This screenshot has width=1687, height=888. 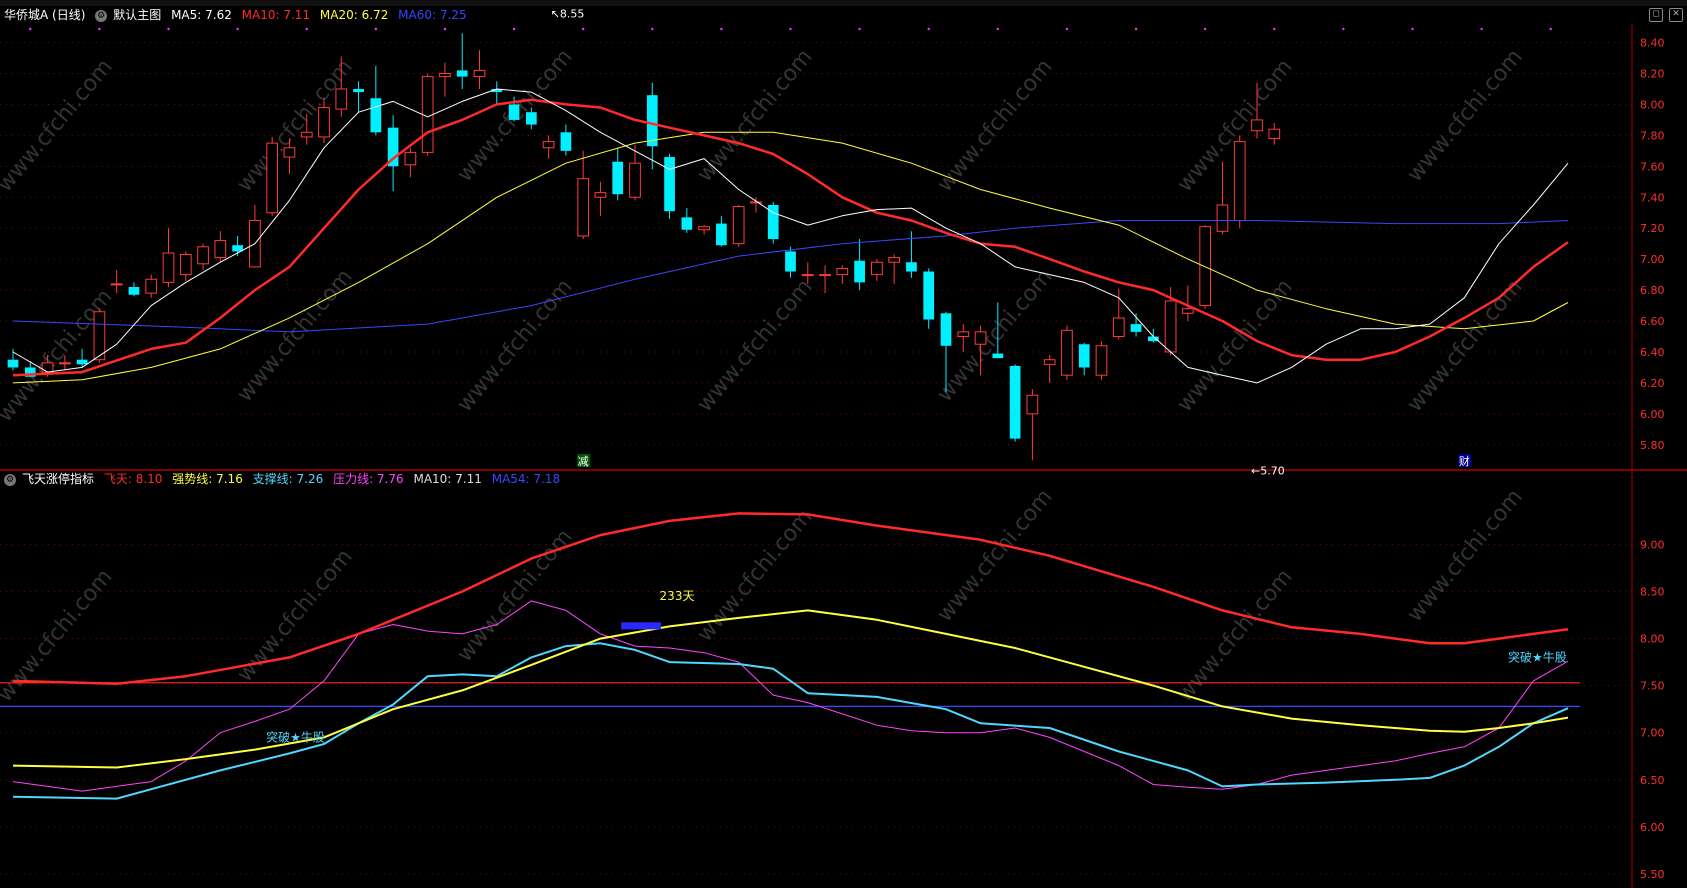 I want to click on indicator-tick-label: 5.50, so click(x=1652, y=874).